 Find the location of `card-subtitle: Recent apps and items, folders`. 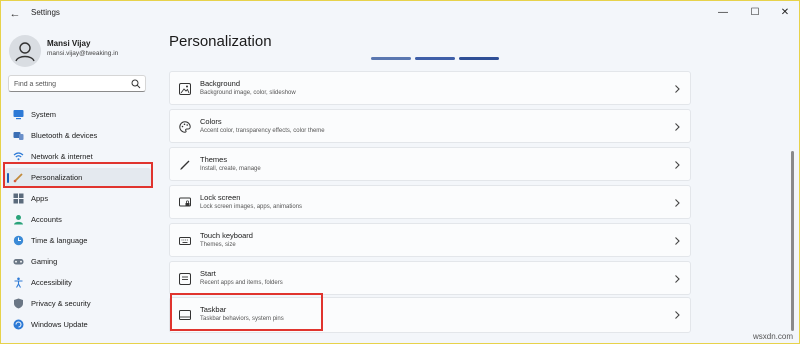

card-subtitle: Recent apps and items, folders is located at coordinates (241, 283).